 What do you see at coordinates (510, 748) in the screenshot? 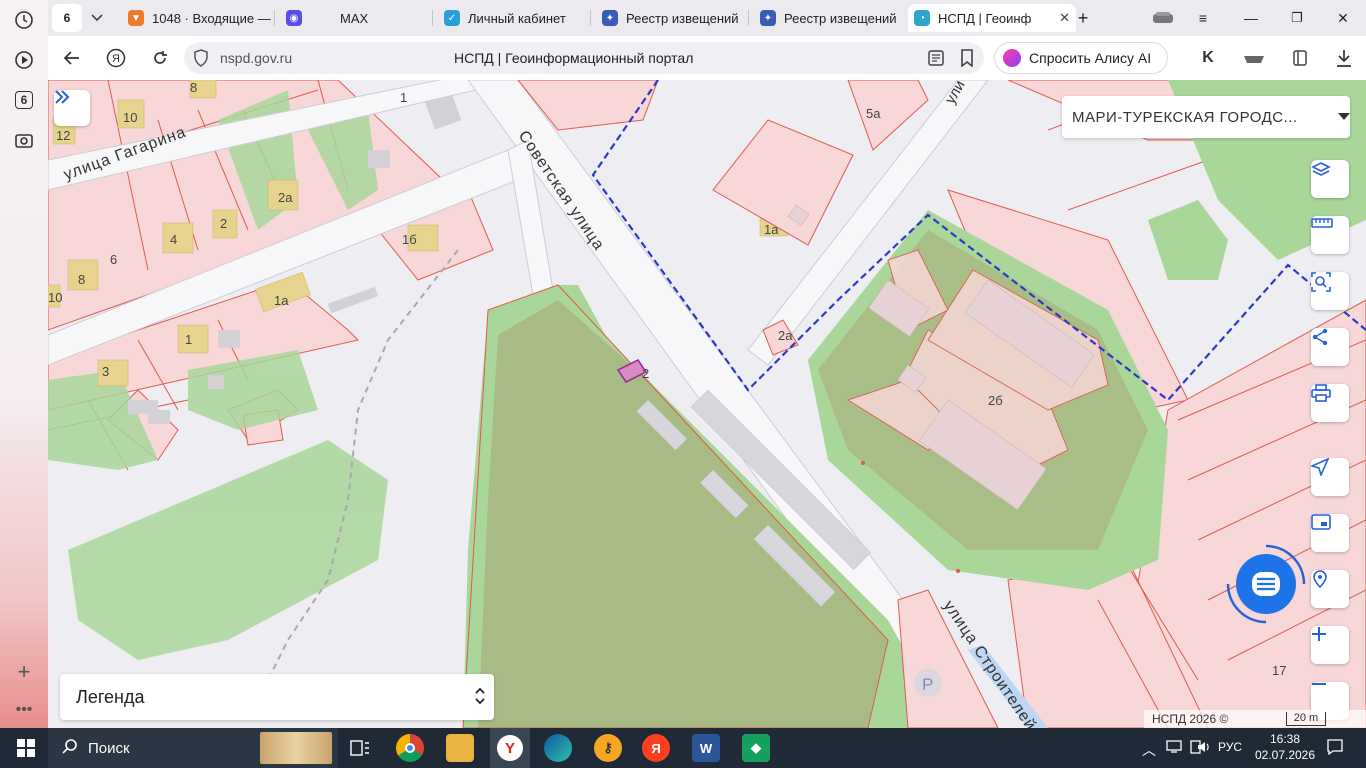
I see `yandex-browser-taskbar-button: Y` at bounding box center [510, 748].